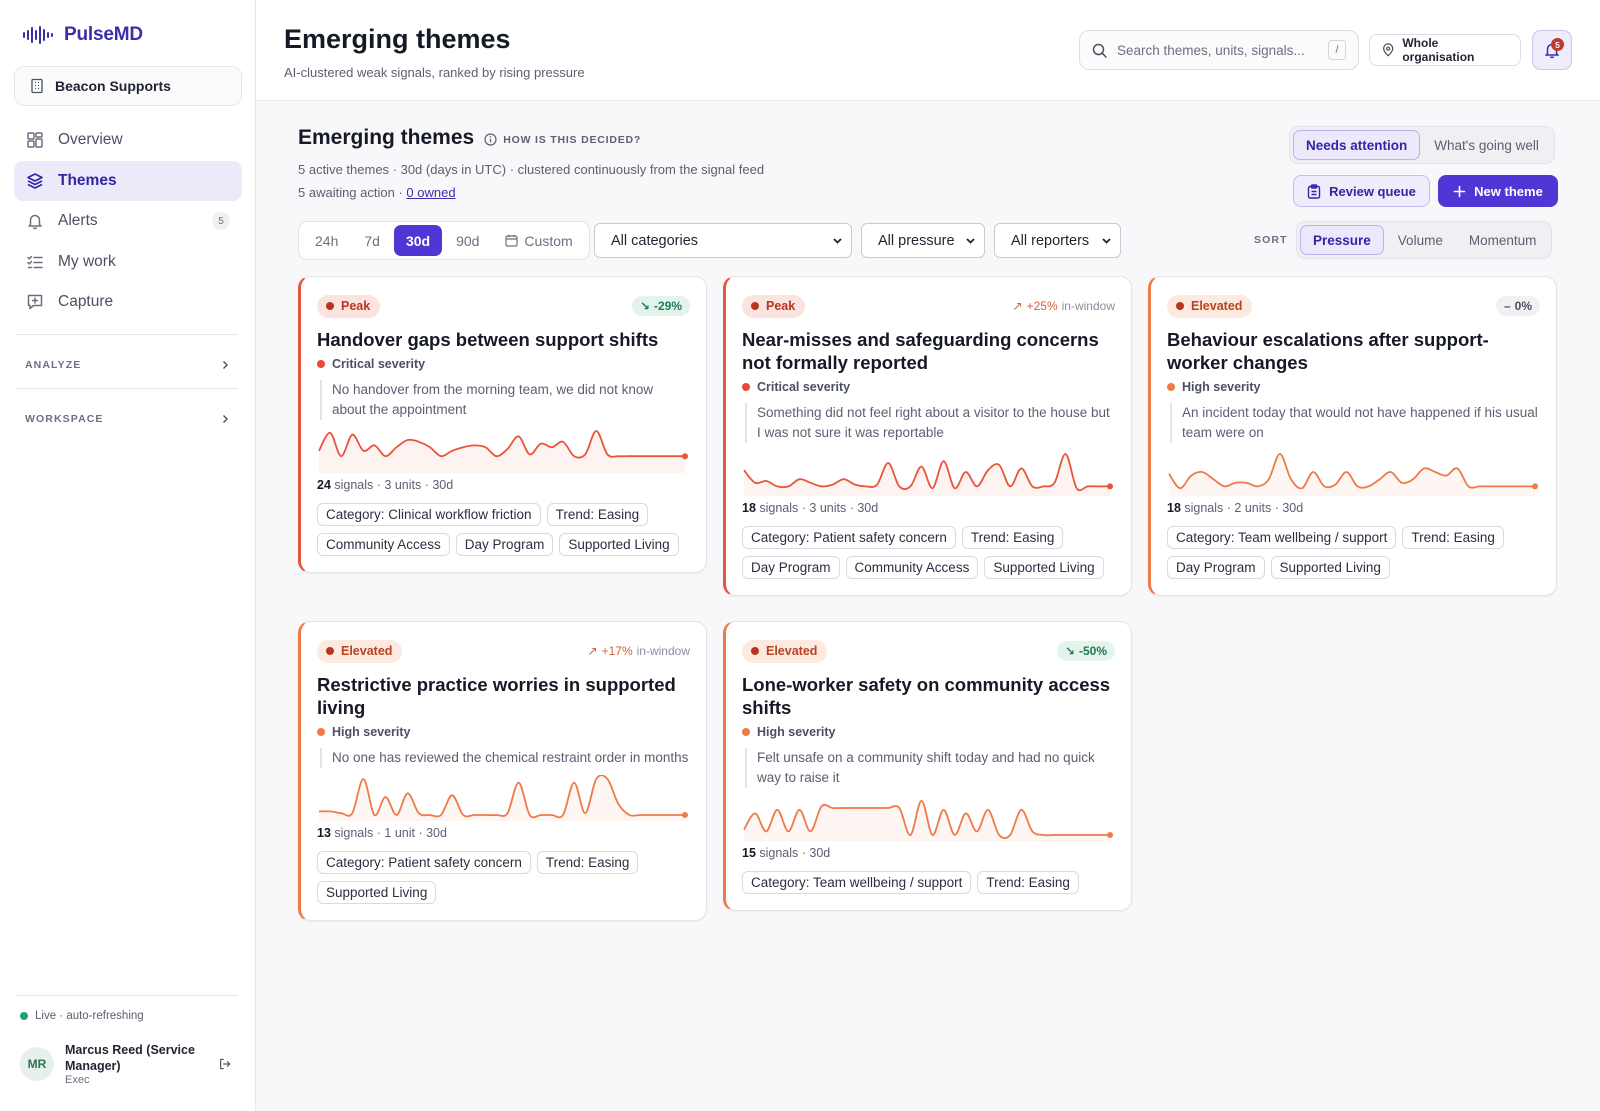  Describe the element at coordinates (1535, 486) in the screenshot. I see `sparkline-end-point` at that location.